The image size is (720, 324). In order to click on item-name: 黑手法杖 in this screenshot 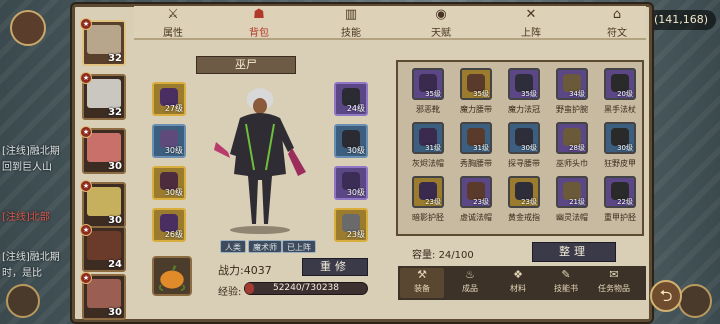, I will do `click(620, 109)`.